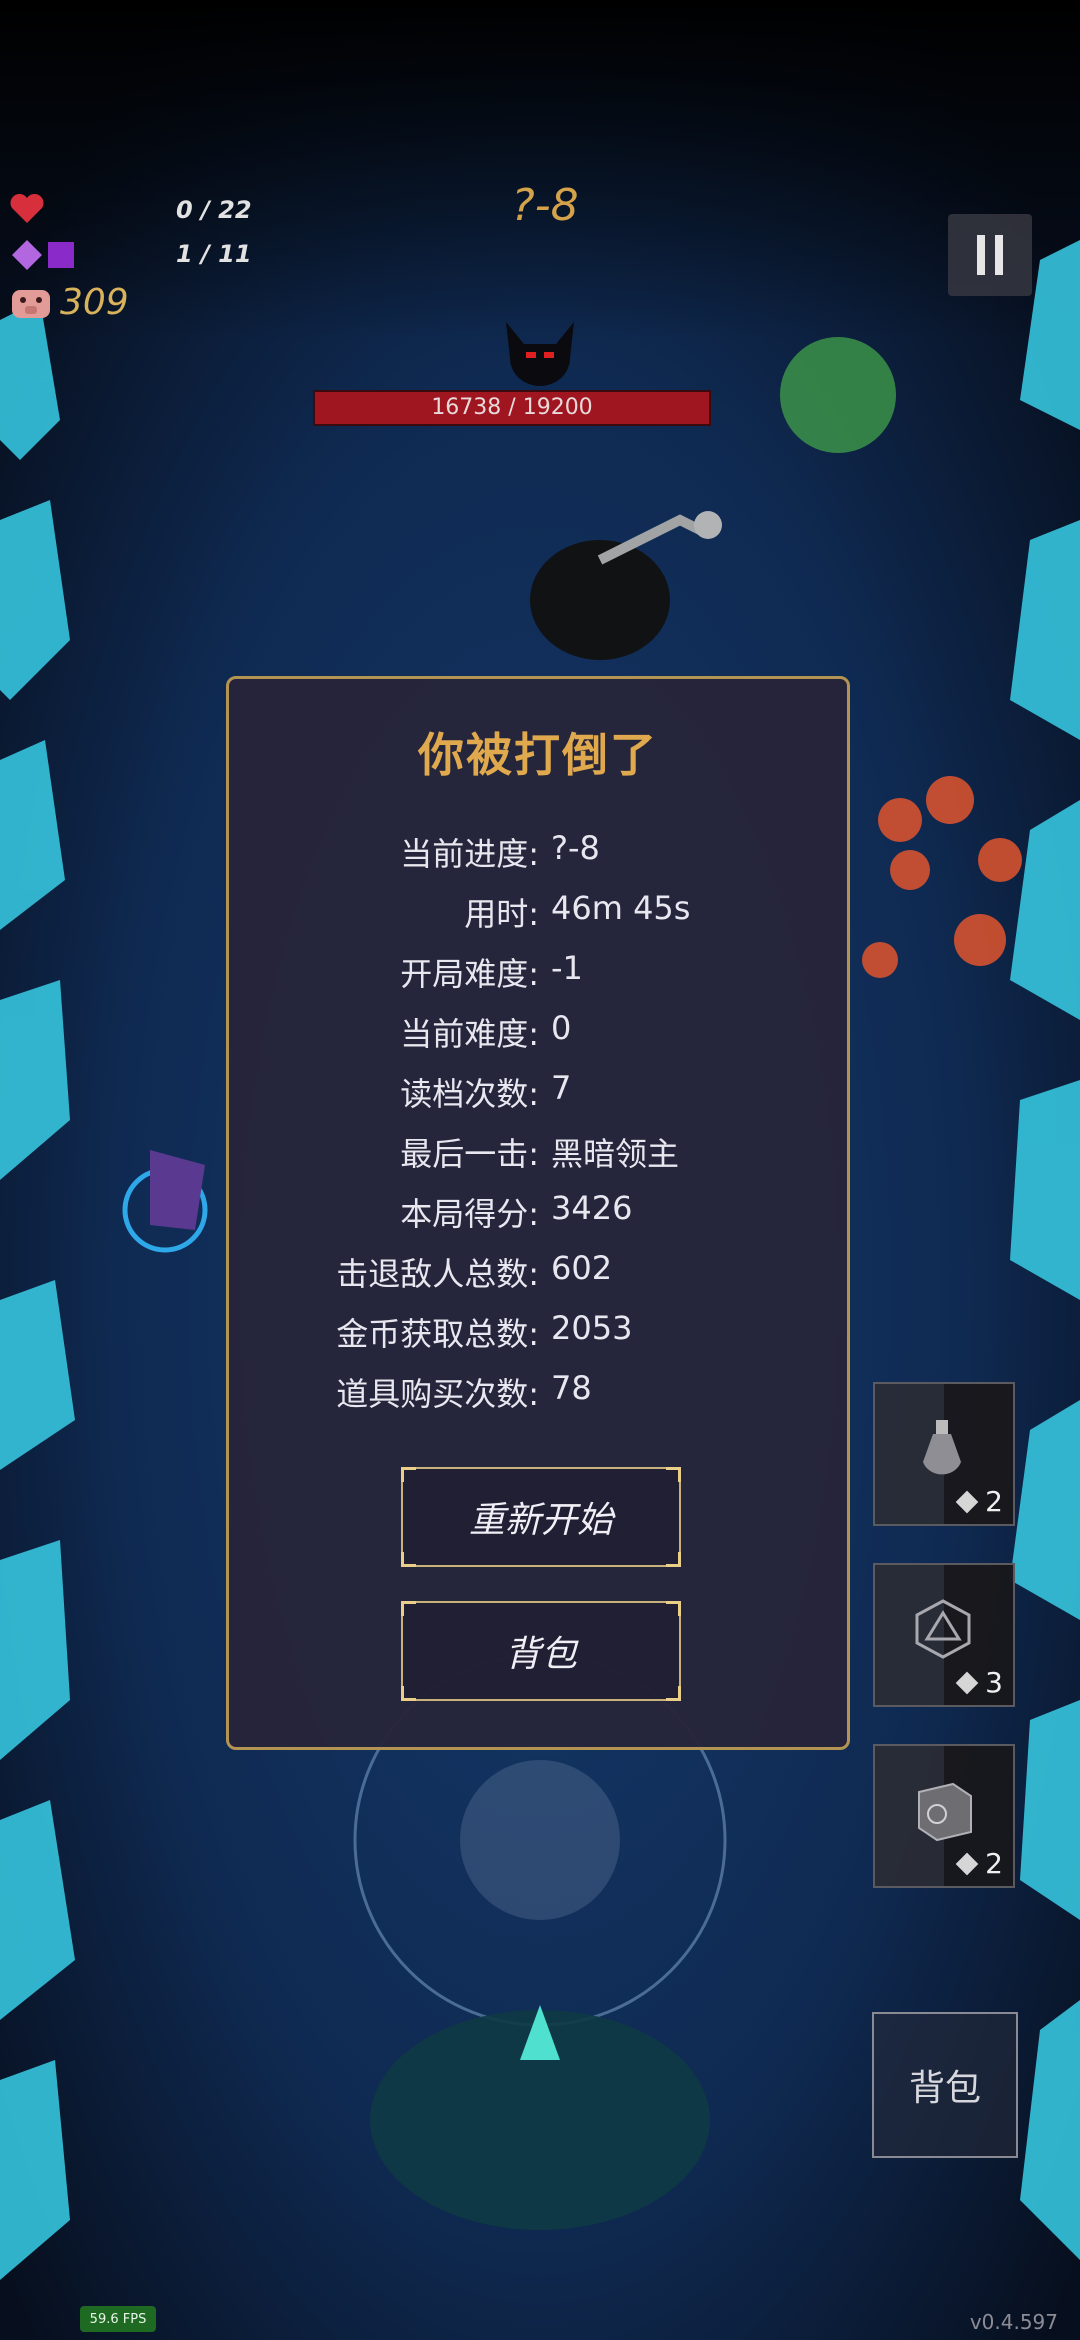  What do you see at coordinates (571, 1388) in the screenshot?
I see `stat-value: 78` at bounding box center [571, 1388].